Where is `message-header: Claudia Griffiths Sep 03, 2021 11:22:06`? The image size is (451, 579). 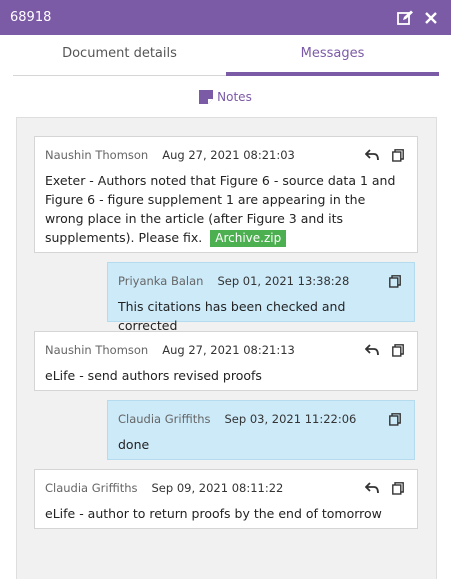 message-header: Claudia Griffiths Sep 03, 2021 11:22:06 is located at coordinates (261, 419).